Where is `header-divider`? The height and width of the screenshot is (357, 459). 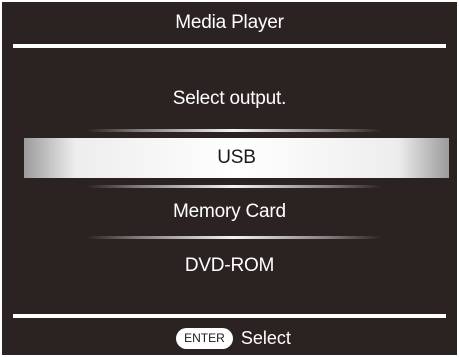 header-divider is located at coordinates (229, 46).